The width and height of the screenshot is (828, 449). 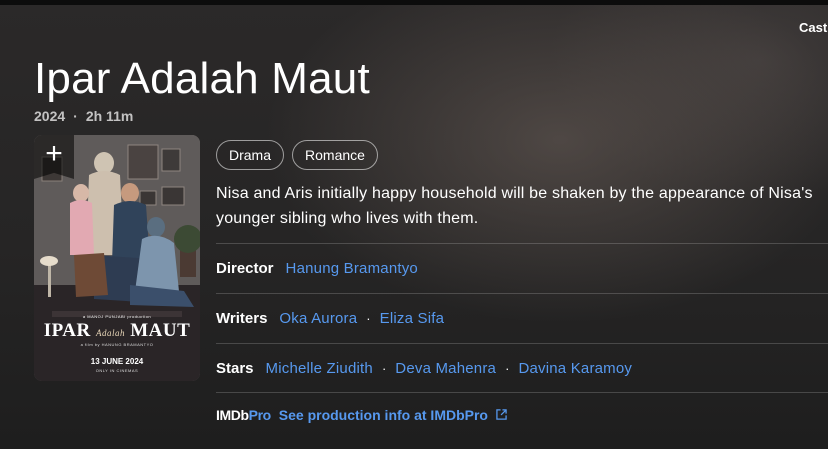 What do you see at coordinates (445, 368) in the screenshot?
I see `star-link: Deva Mahenra` at bounding box center [445, 368].